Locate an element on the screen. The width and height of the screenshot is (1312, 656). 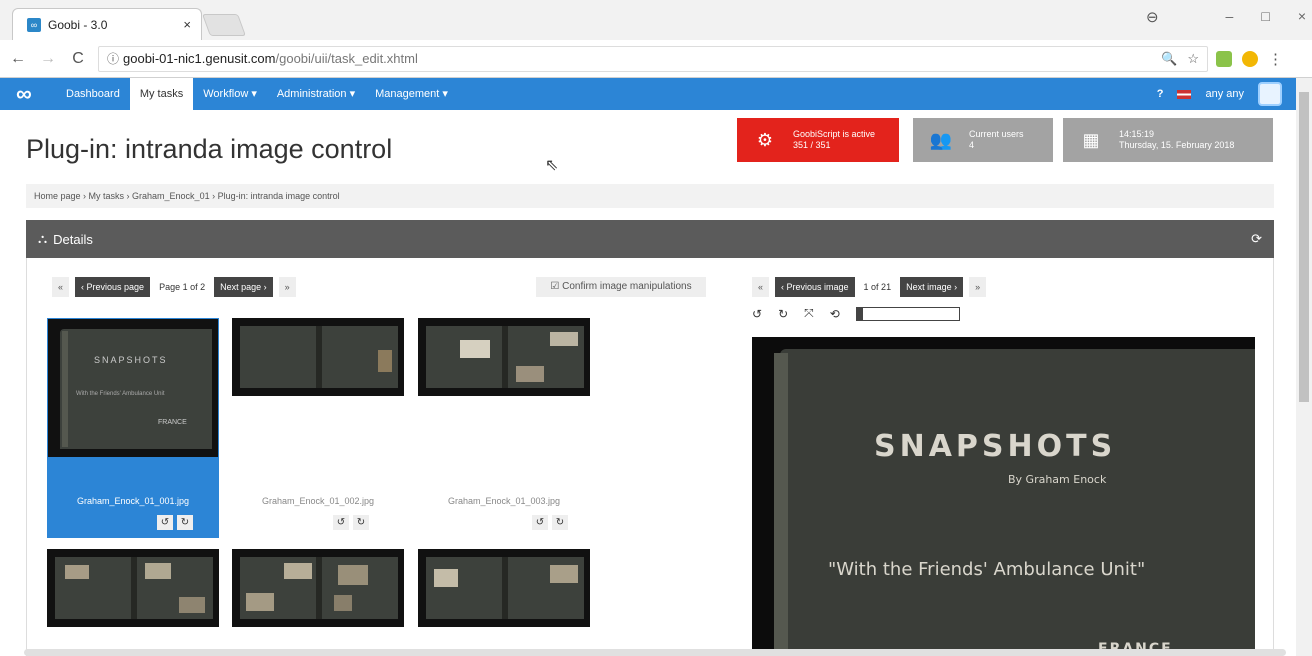
page-title: Plug-in: intranda image control is located at coordinates (209, 149).